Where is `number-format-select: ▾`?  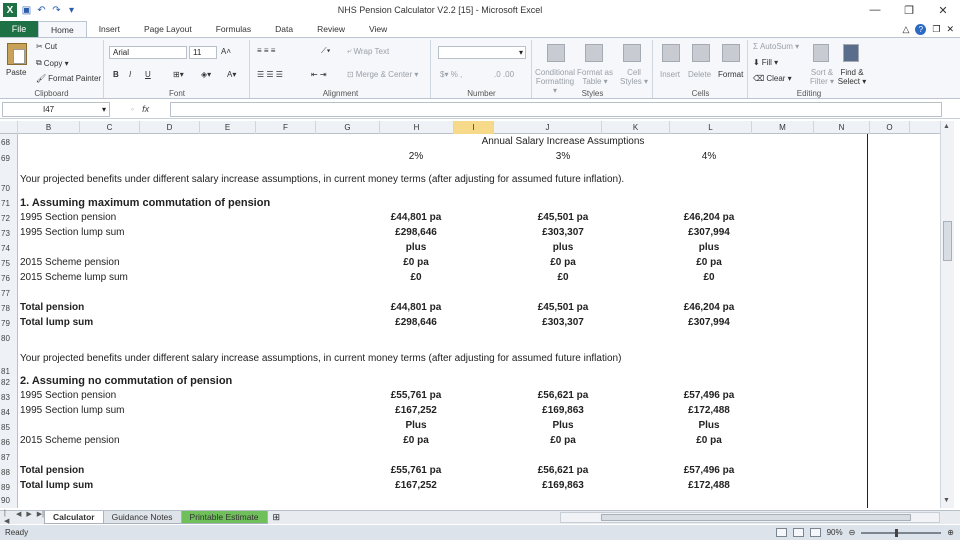
number-format-select: ▾ is located at coordinates (482, 52).